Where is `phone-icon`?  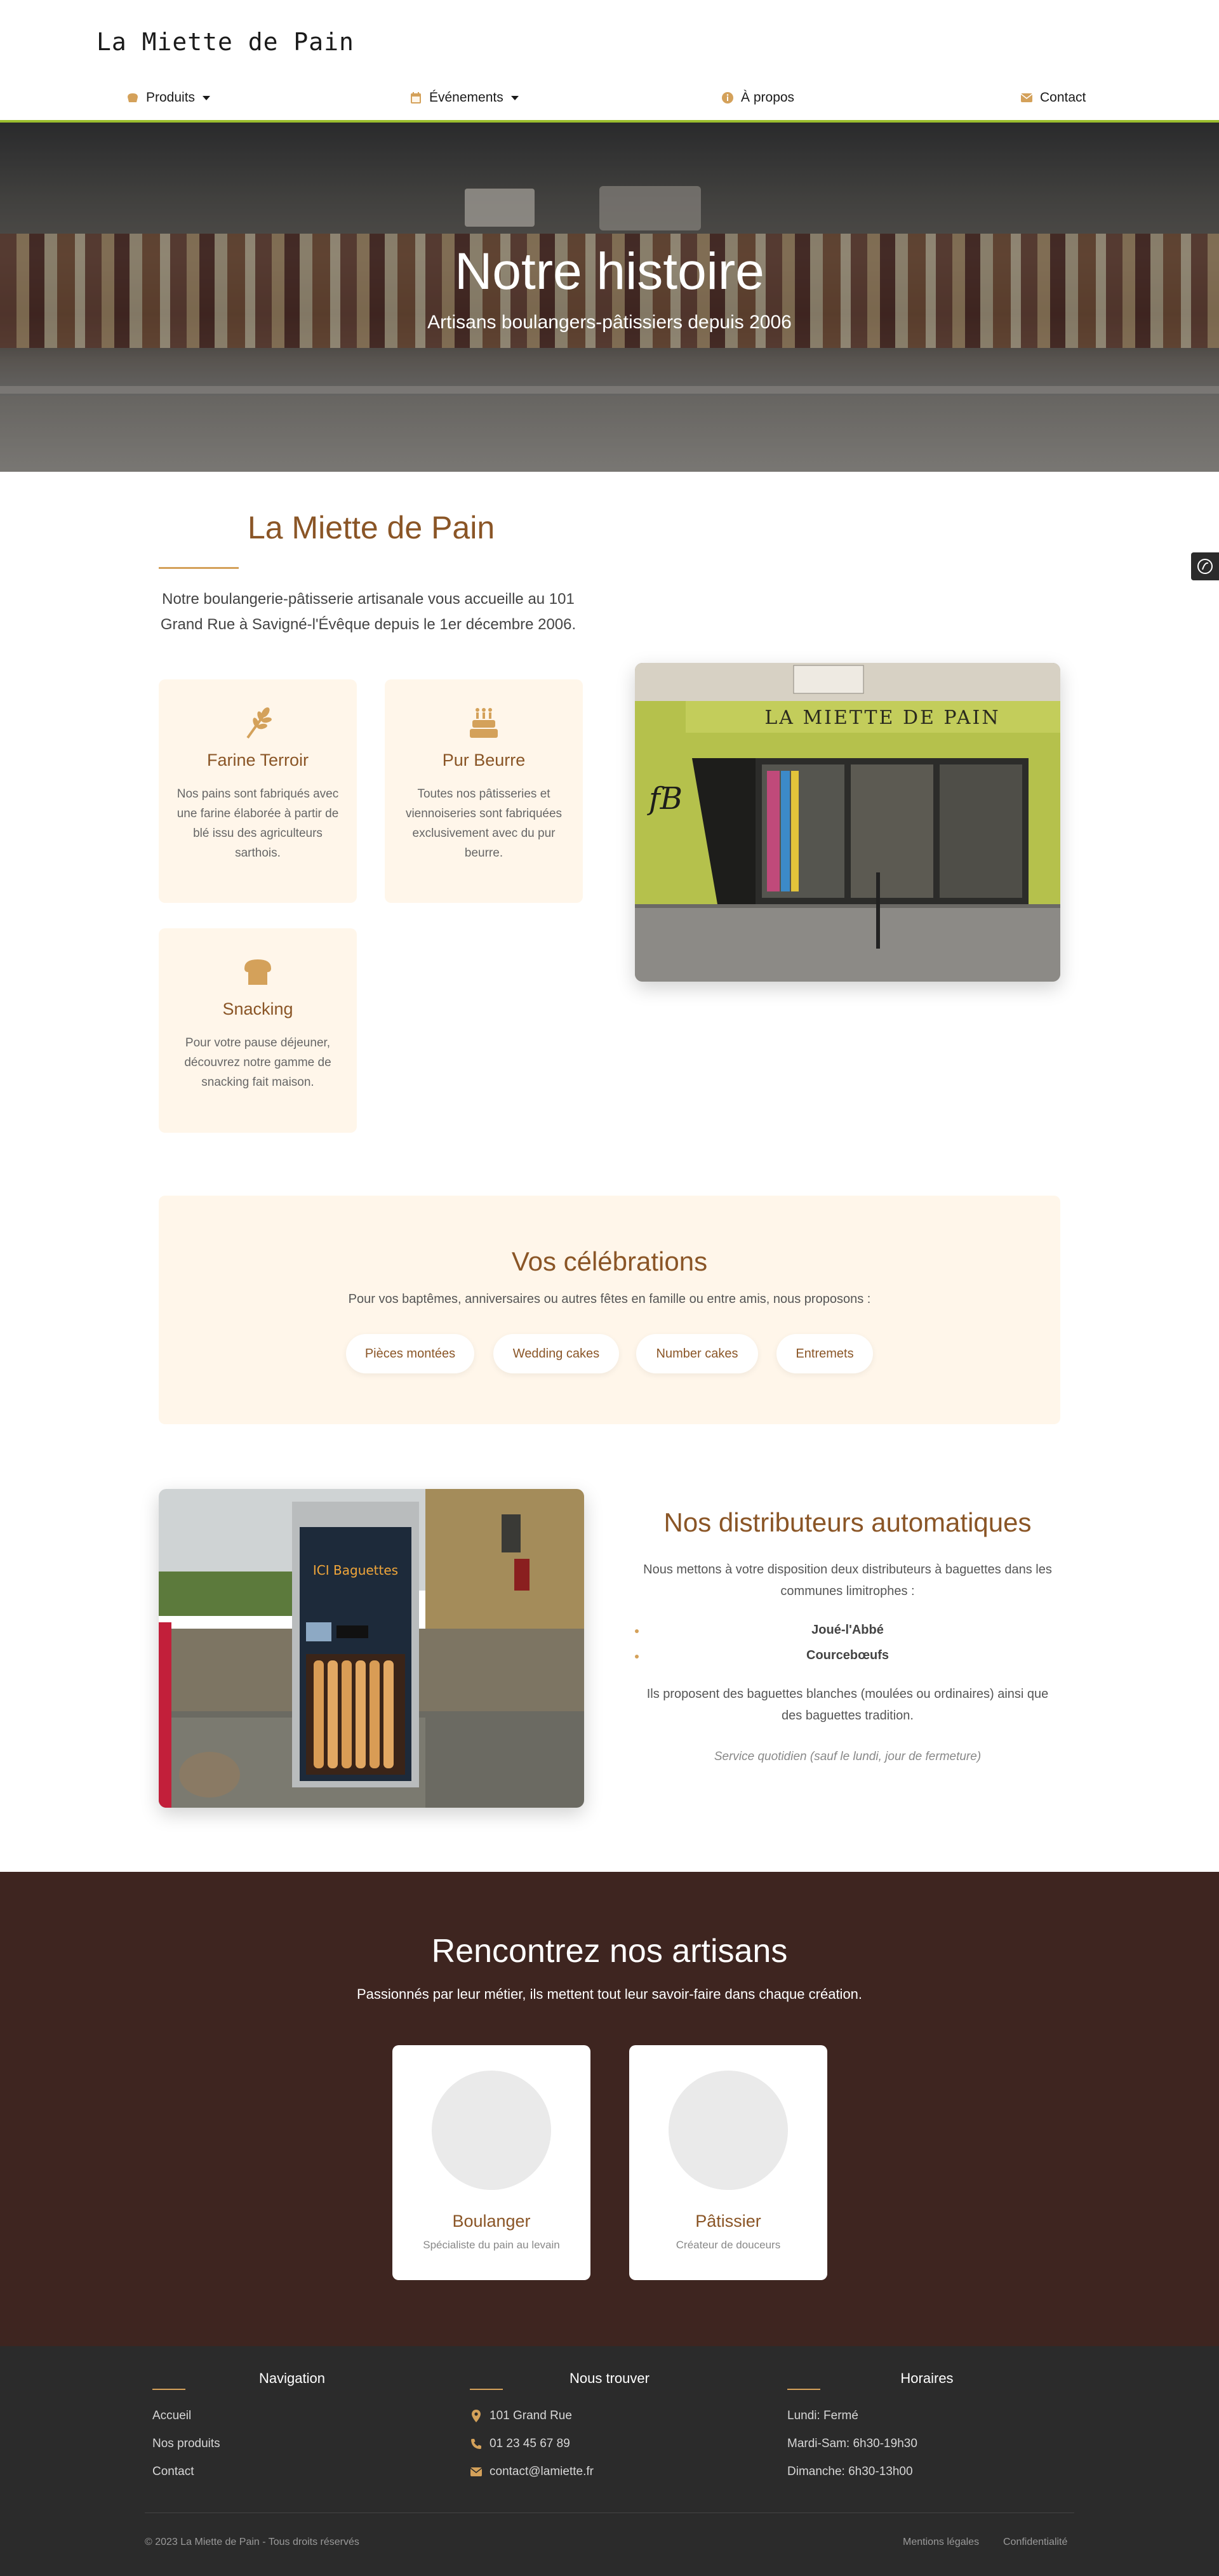
phone-icon is located at coordinates (476, 2444).